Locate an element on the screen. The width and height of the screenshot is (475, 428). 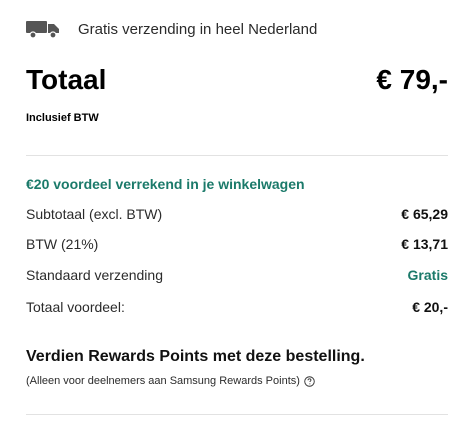
line-item-subtotal: Subtotaal (excl. BTW) € 65,29 is located at coordinates (237, 214).